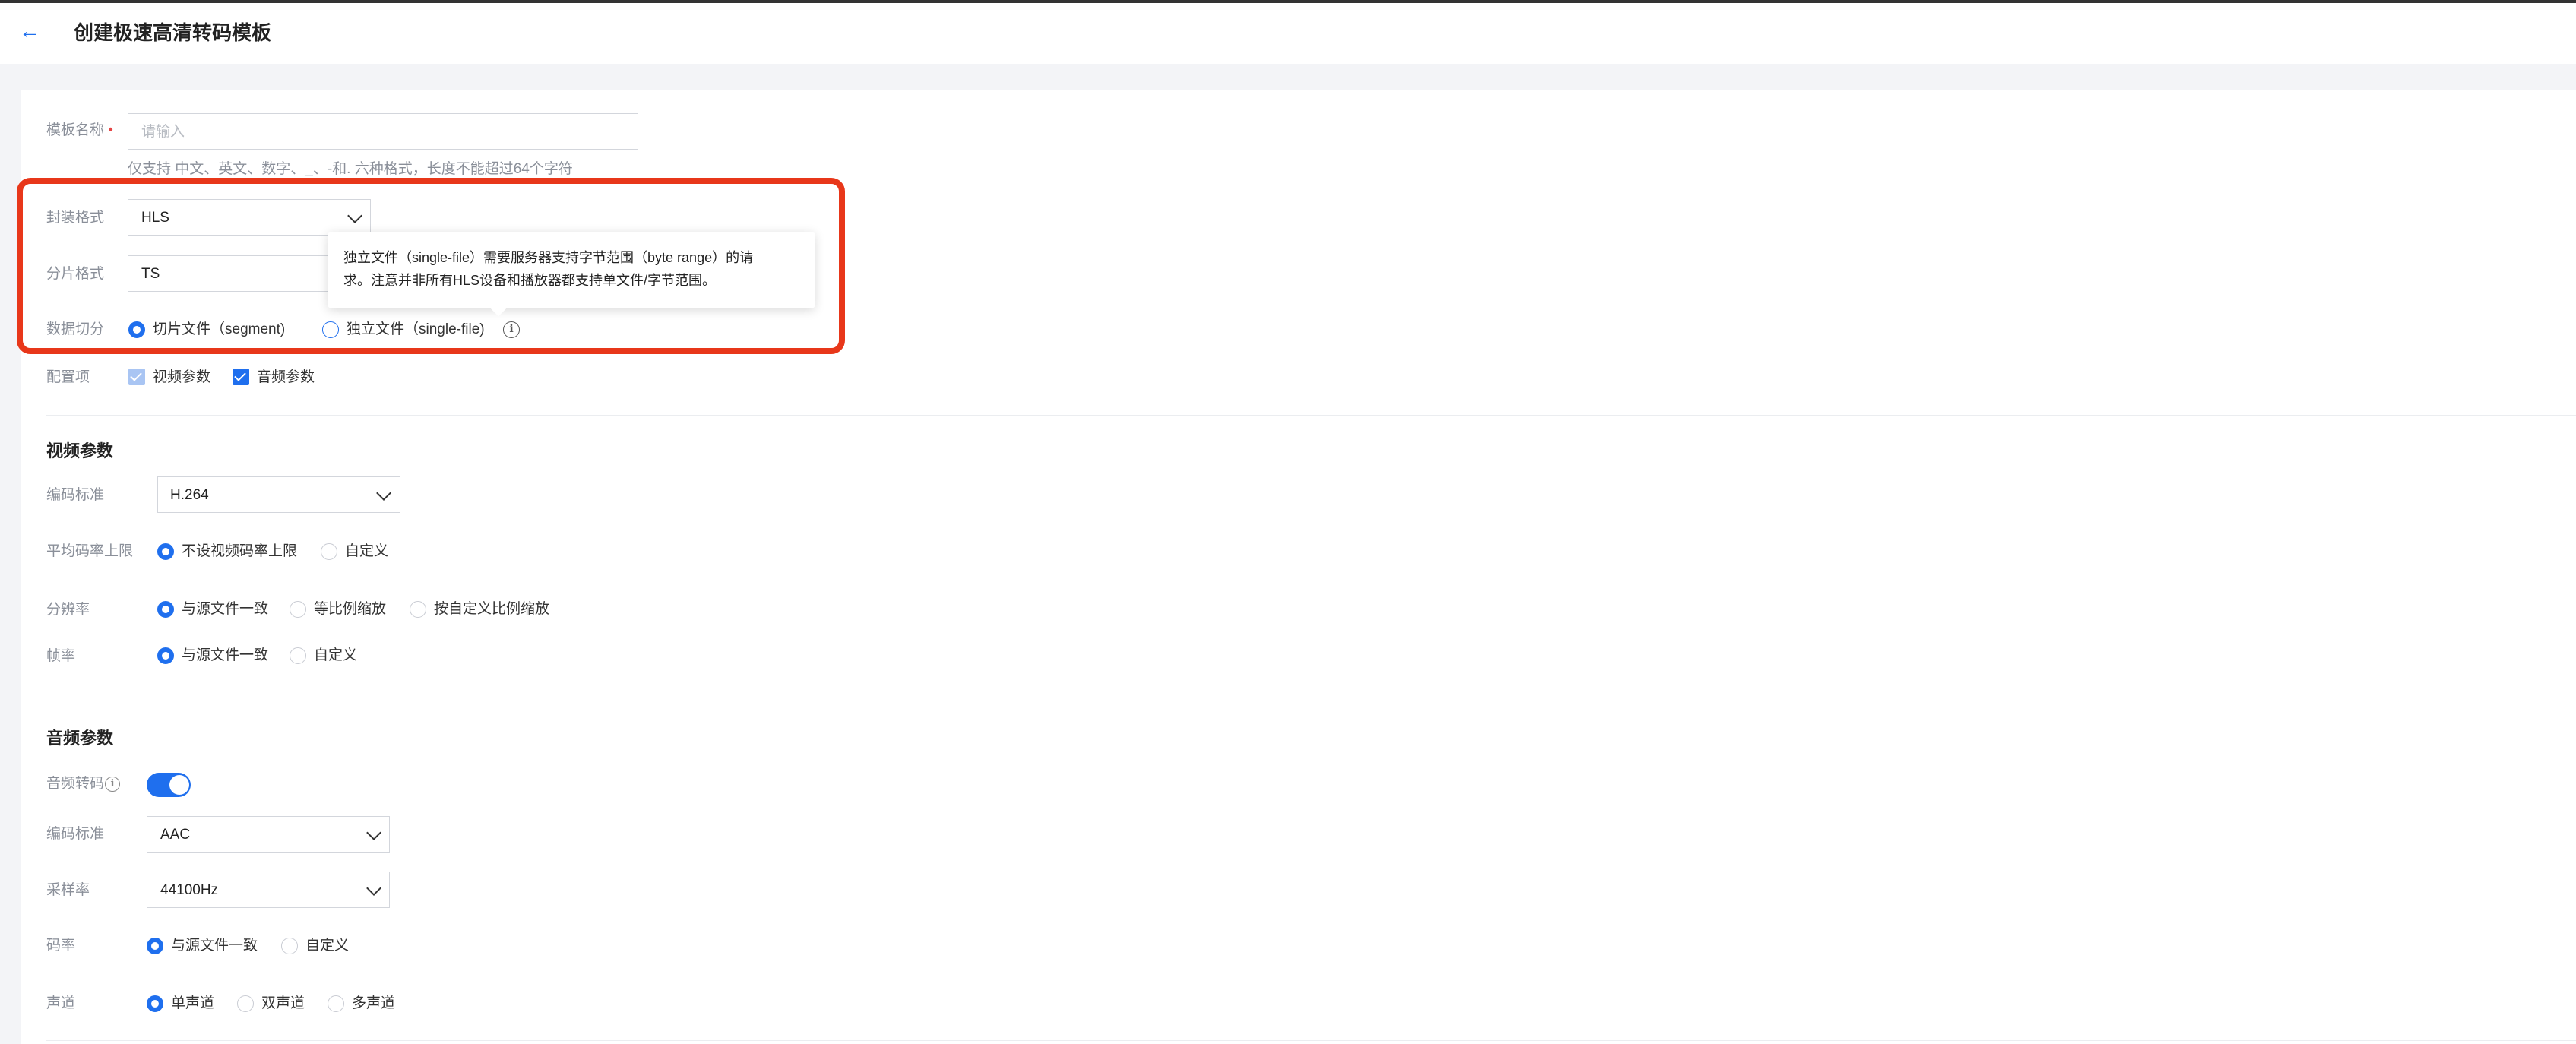  What do you see at coordinates (366, 552) in the screenshot?
I see `radio-bitrate-custom-label: 自定义` at bounding box center [366, 552].